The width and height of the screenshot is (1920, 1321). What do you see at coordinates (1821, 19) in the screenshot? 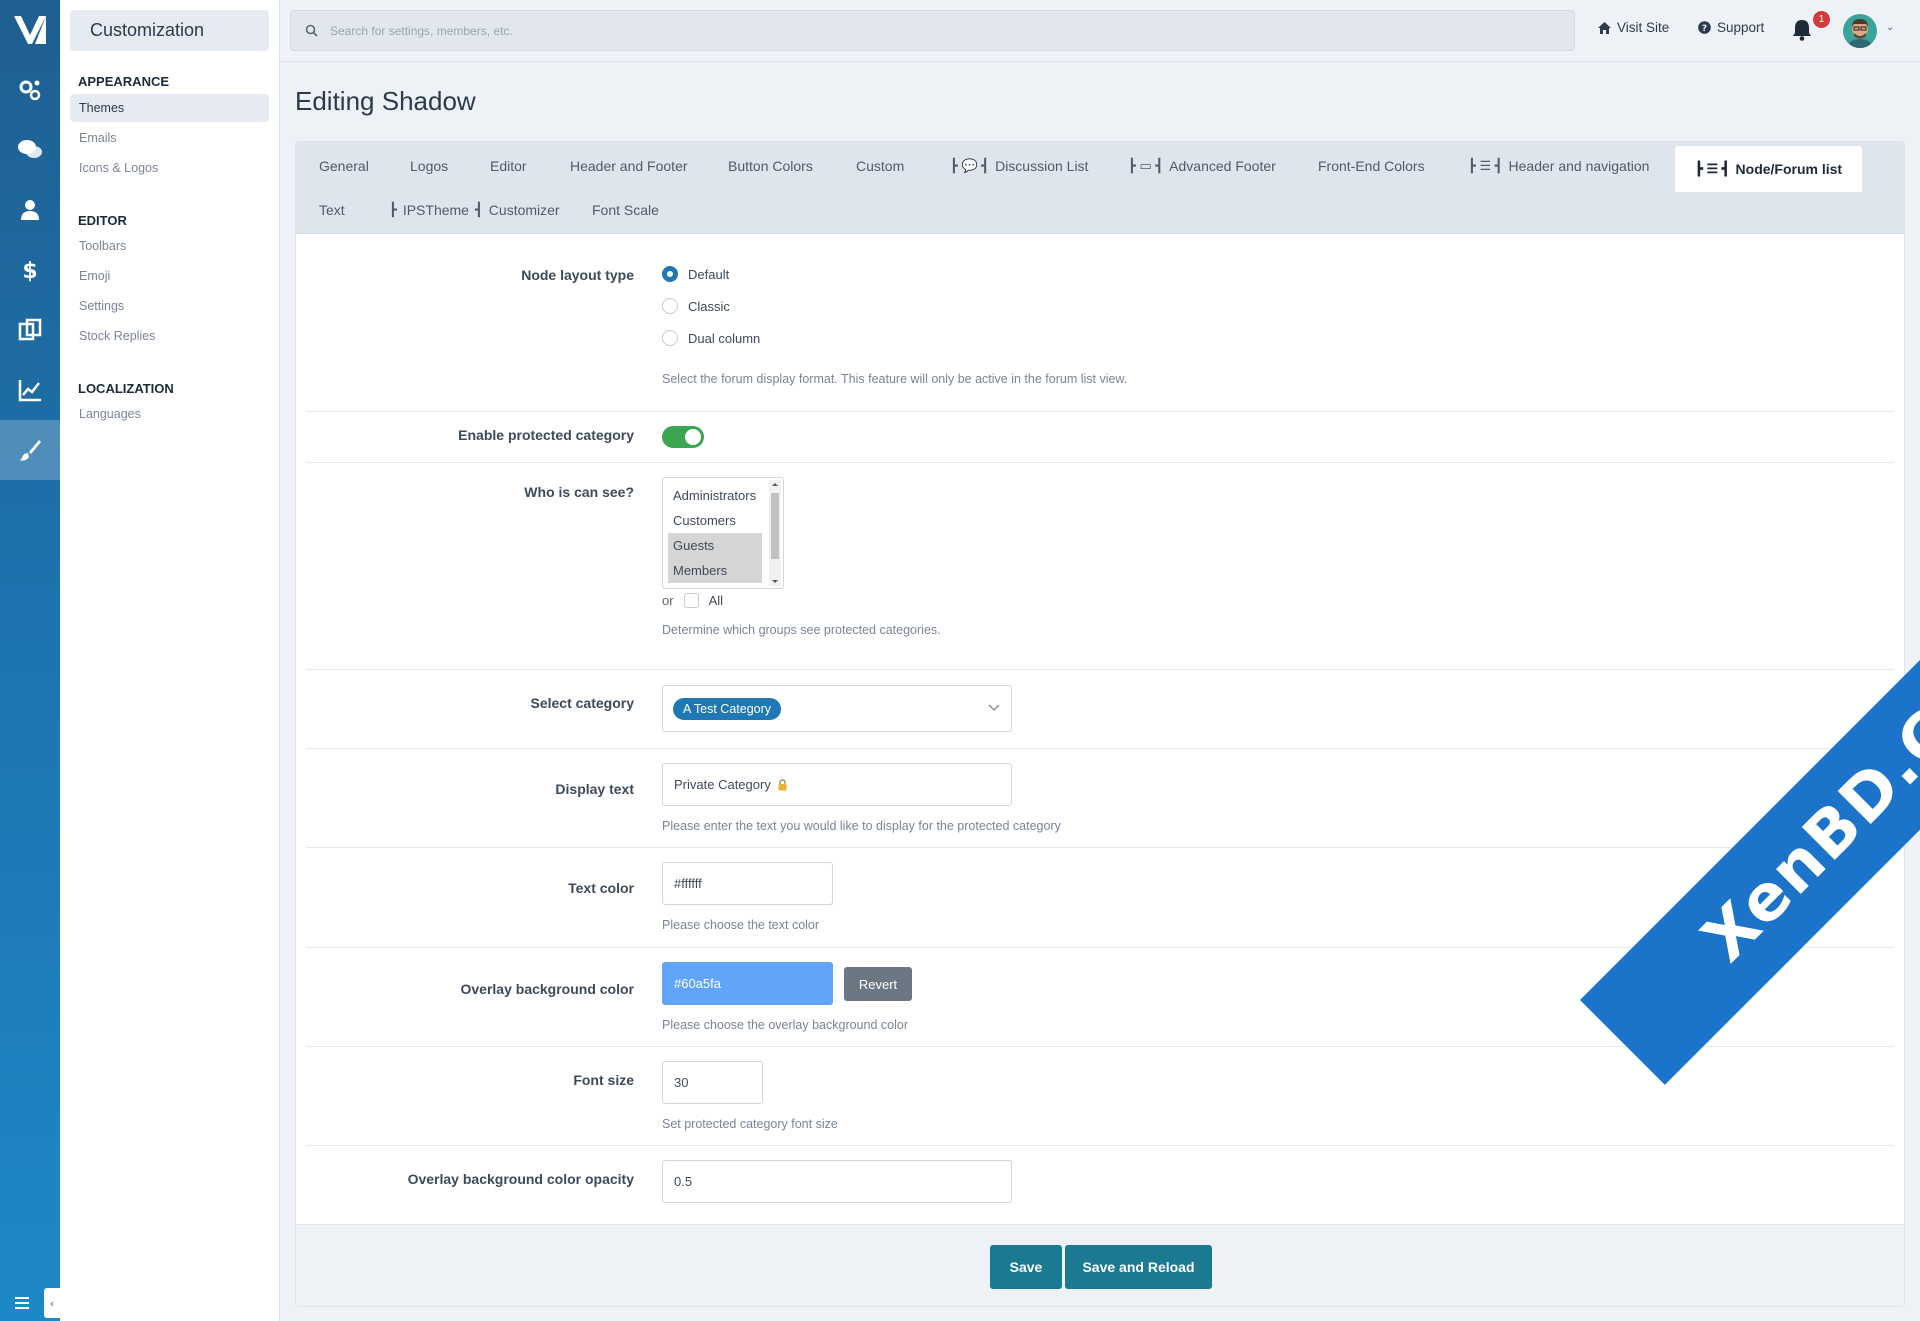
I see `notification-badge: 1` at bounding box center [1821, 19].